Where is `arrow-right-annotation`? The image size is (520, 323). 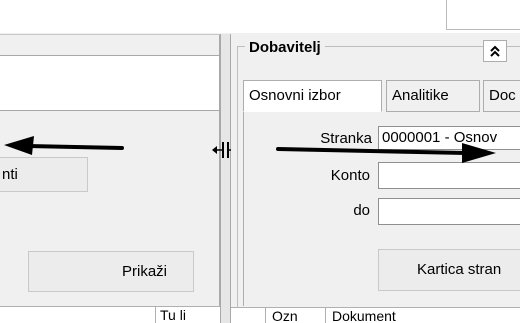 arrow-right-annotation is located at coordinates (386, 153).